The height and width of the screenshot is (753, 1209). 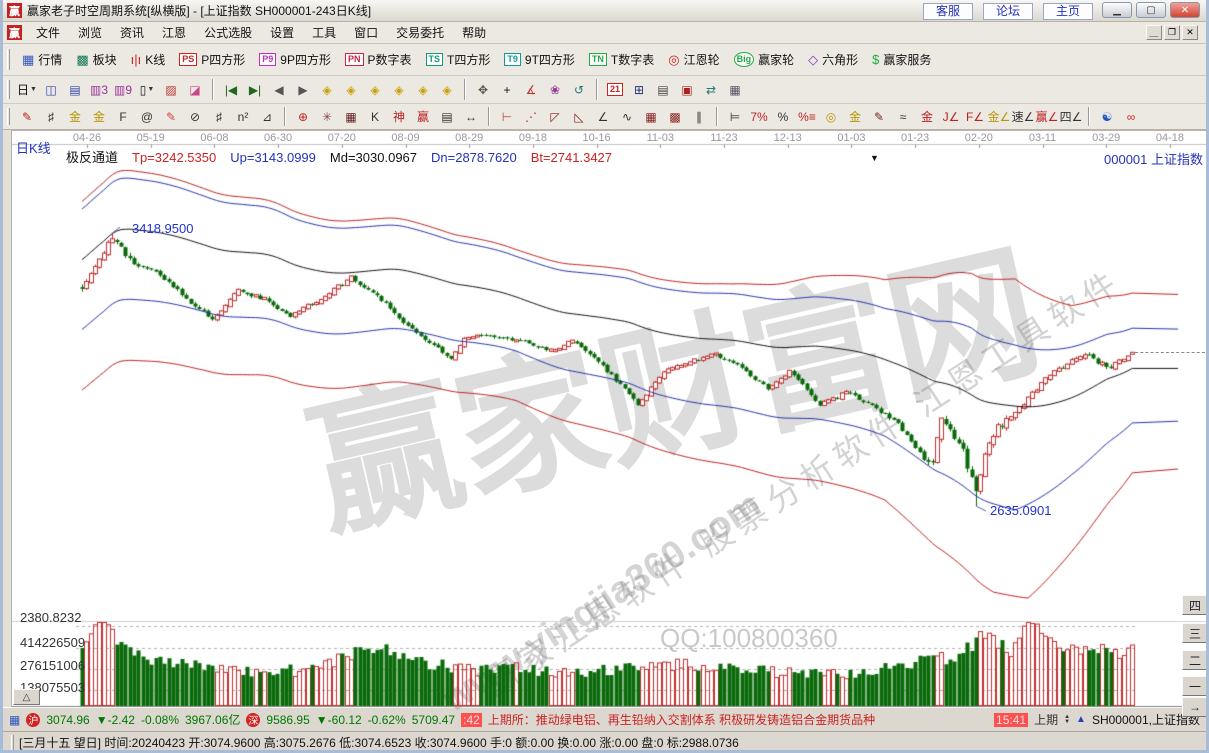 What do you see at coordinates (458, 60) in the screenshot?
I see `toolbar-t-square: TS T四方形` at bounding box center [458, 60].